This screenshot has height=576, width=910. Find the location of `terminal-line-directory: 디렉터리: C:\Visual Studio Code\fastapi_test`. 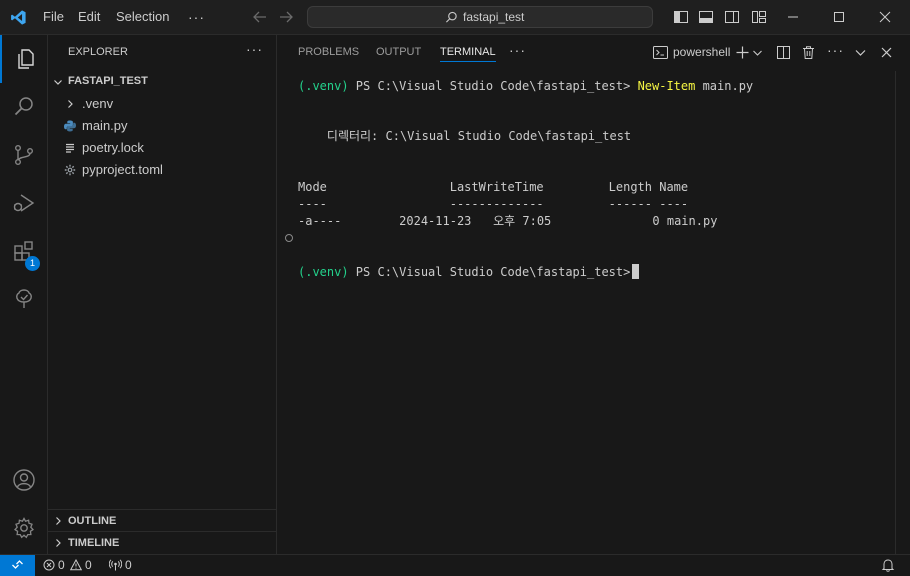

terminal-line-directory: 디렉터리: C:\Visual Studio Code\fastapi_test is located at coordinates (465, 136).